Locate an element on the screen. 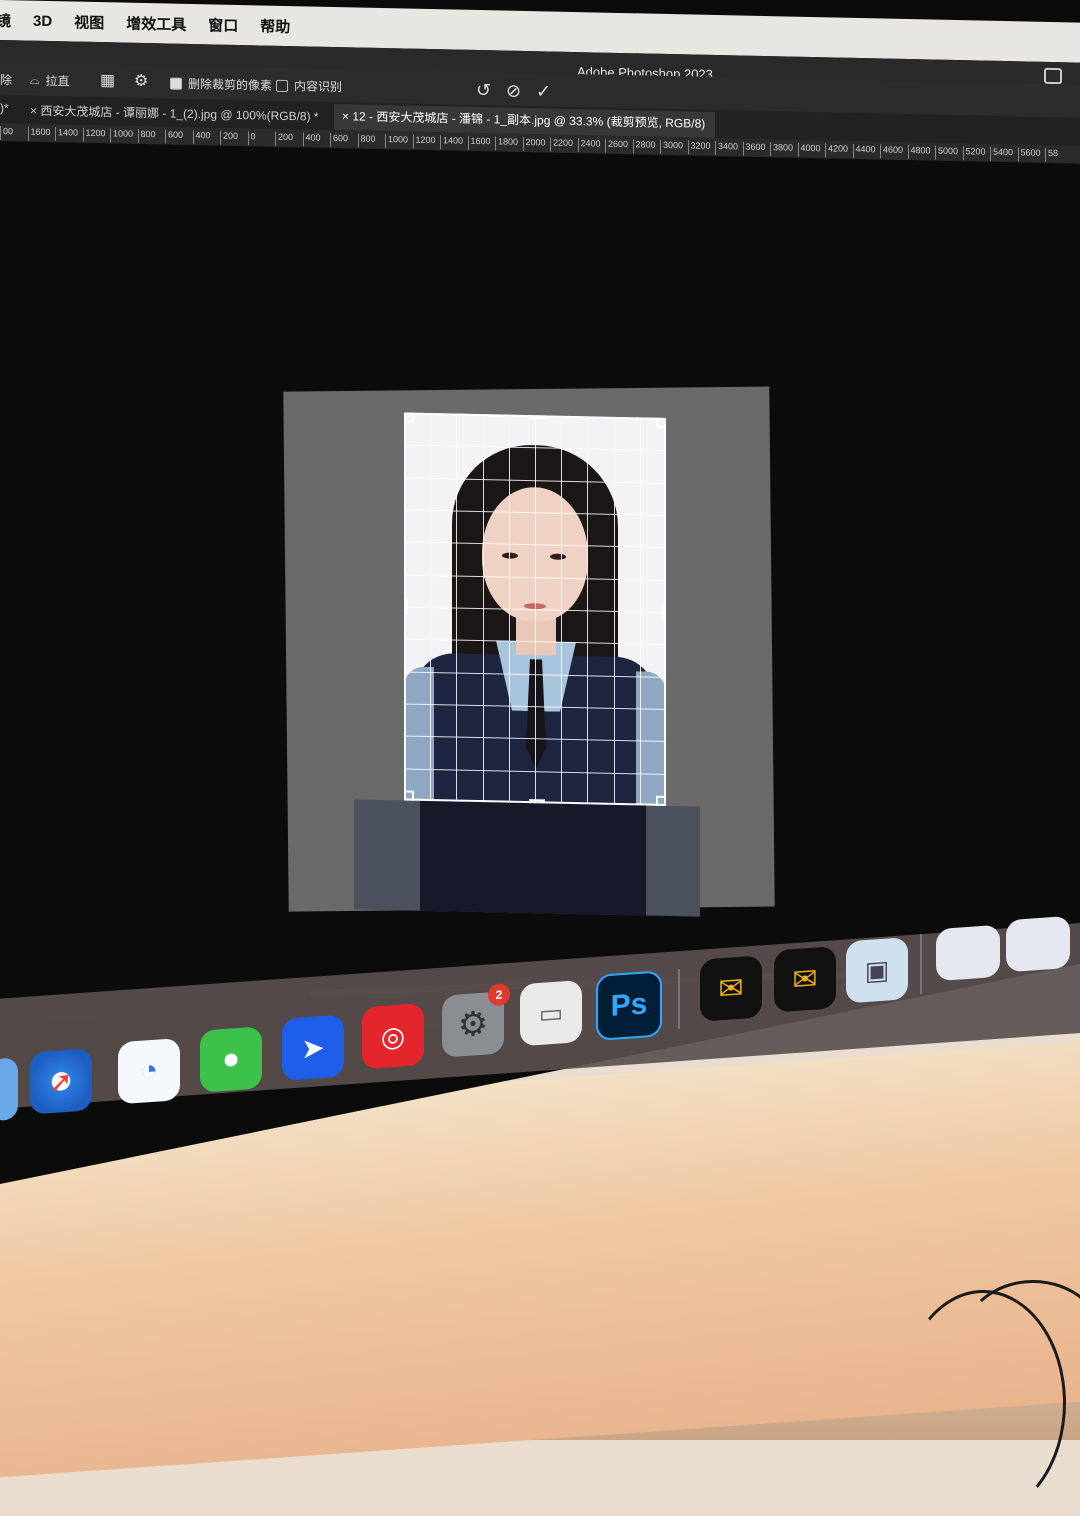 Image resolution: width=1080 pixels, height=1516 pixels. ruler-tick: 2400 is located at coordinates (589, 145).